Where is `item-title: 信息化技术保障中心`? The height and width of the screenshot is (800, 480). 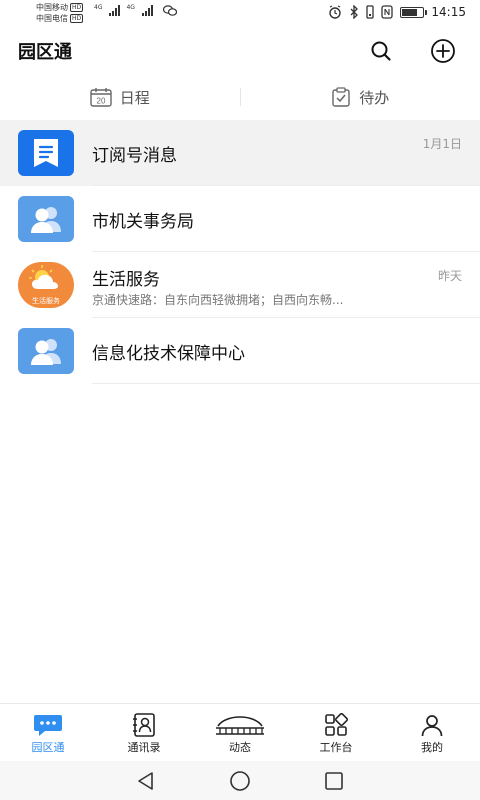
item-title: 信息化技术保障中心 is located at coordinates (168, 354).